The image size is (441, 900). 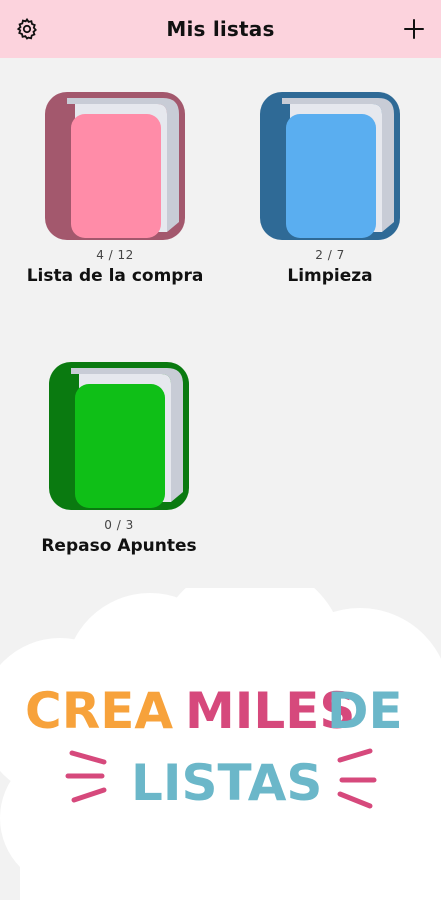 I want to click on list-progress: 2 / 7, so click(x=330, y=255).